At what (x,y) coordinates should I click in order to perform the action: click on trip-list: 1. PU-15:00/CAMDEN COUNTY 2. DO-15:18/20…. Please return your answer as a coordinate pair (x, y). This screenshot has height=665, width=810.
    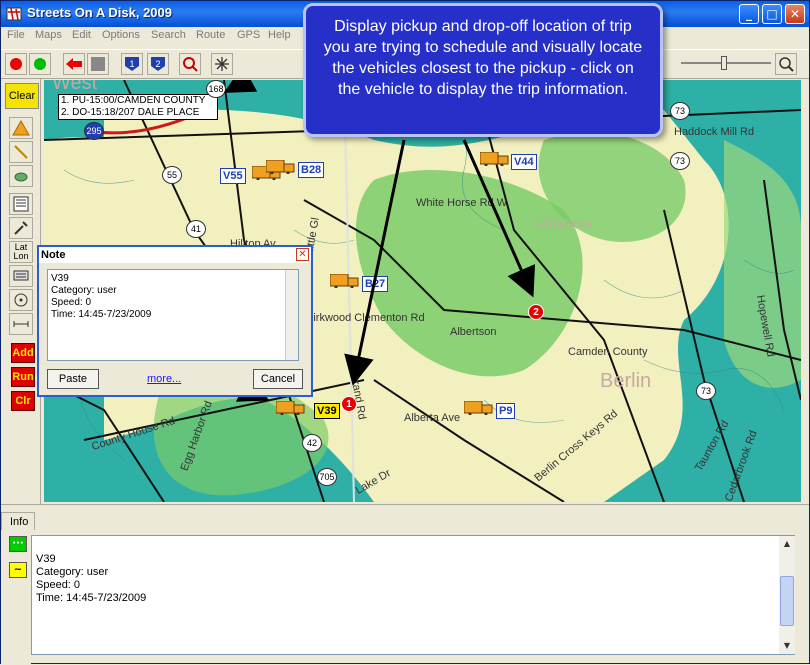
    Looking at the image, I should click on (138, 107).